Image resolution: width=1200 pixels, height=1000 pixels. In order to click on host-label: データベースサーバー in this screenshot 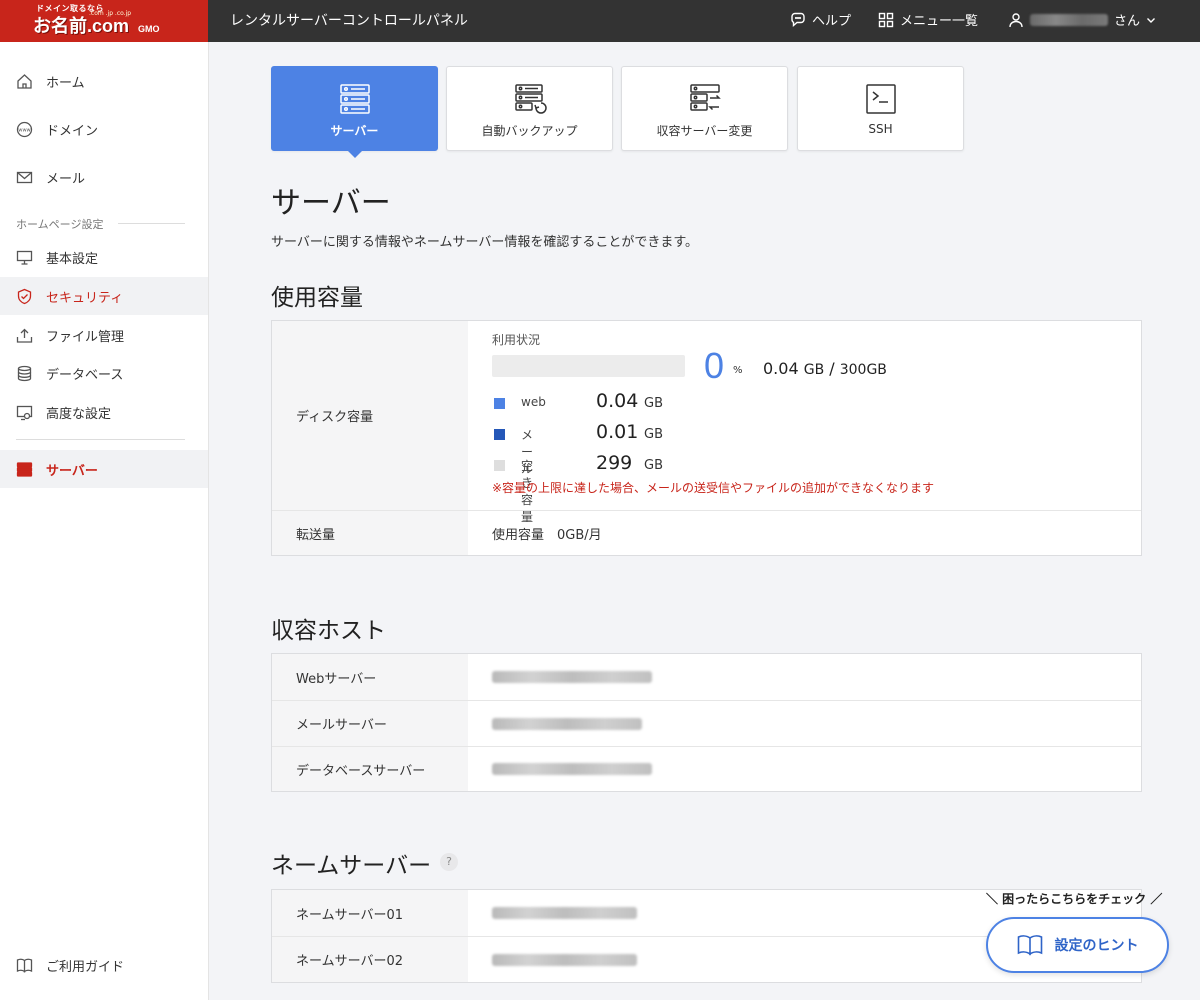, I will do `click(370, 769)`.